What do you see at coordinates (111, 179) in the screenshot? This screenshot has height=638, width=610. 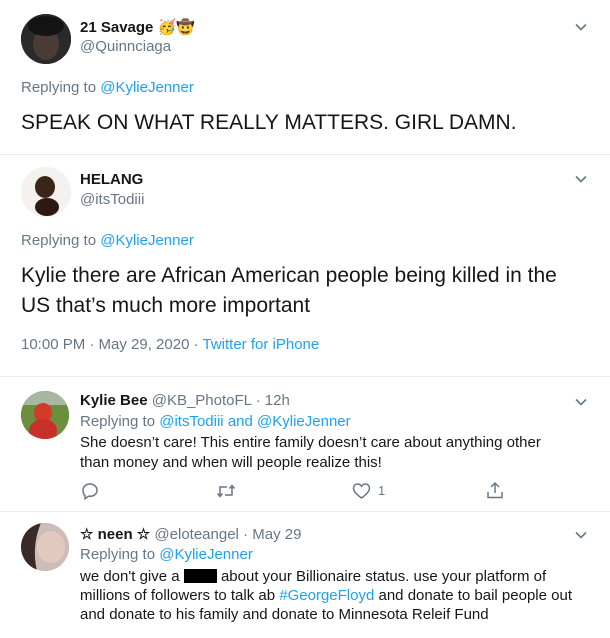 I see `display-name: HELANG` at bounding box center [111, 179].